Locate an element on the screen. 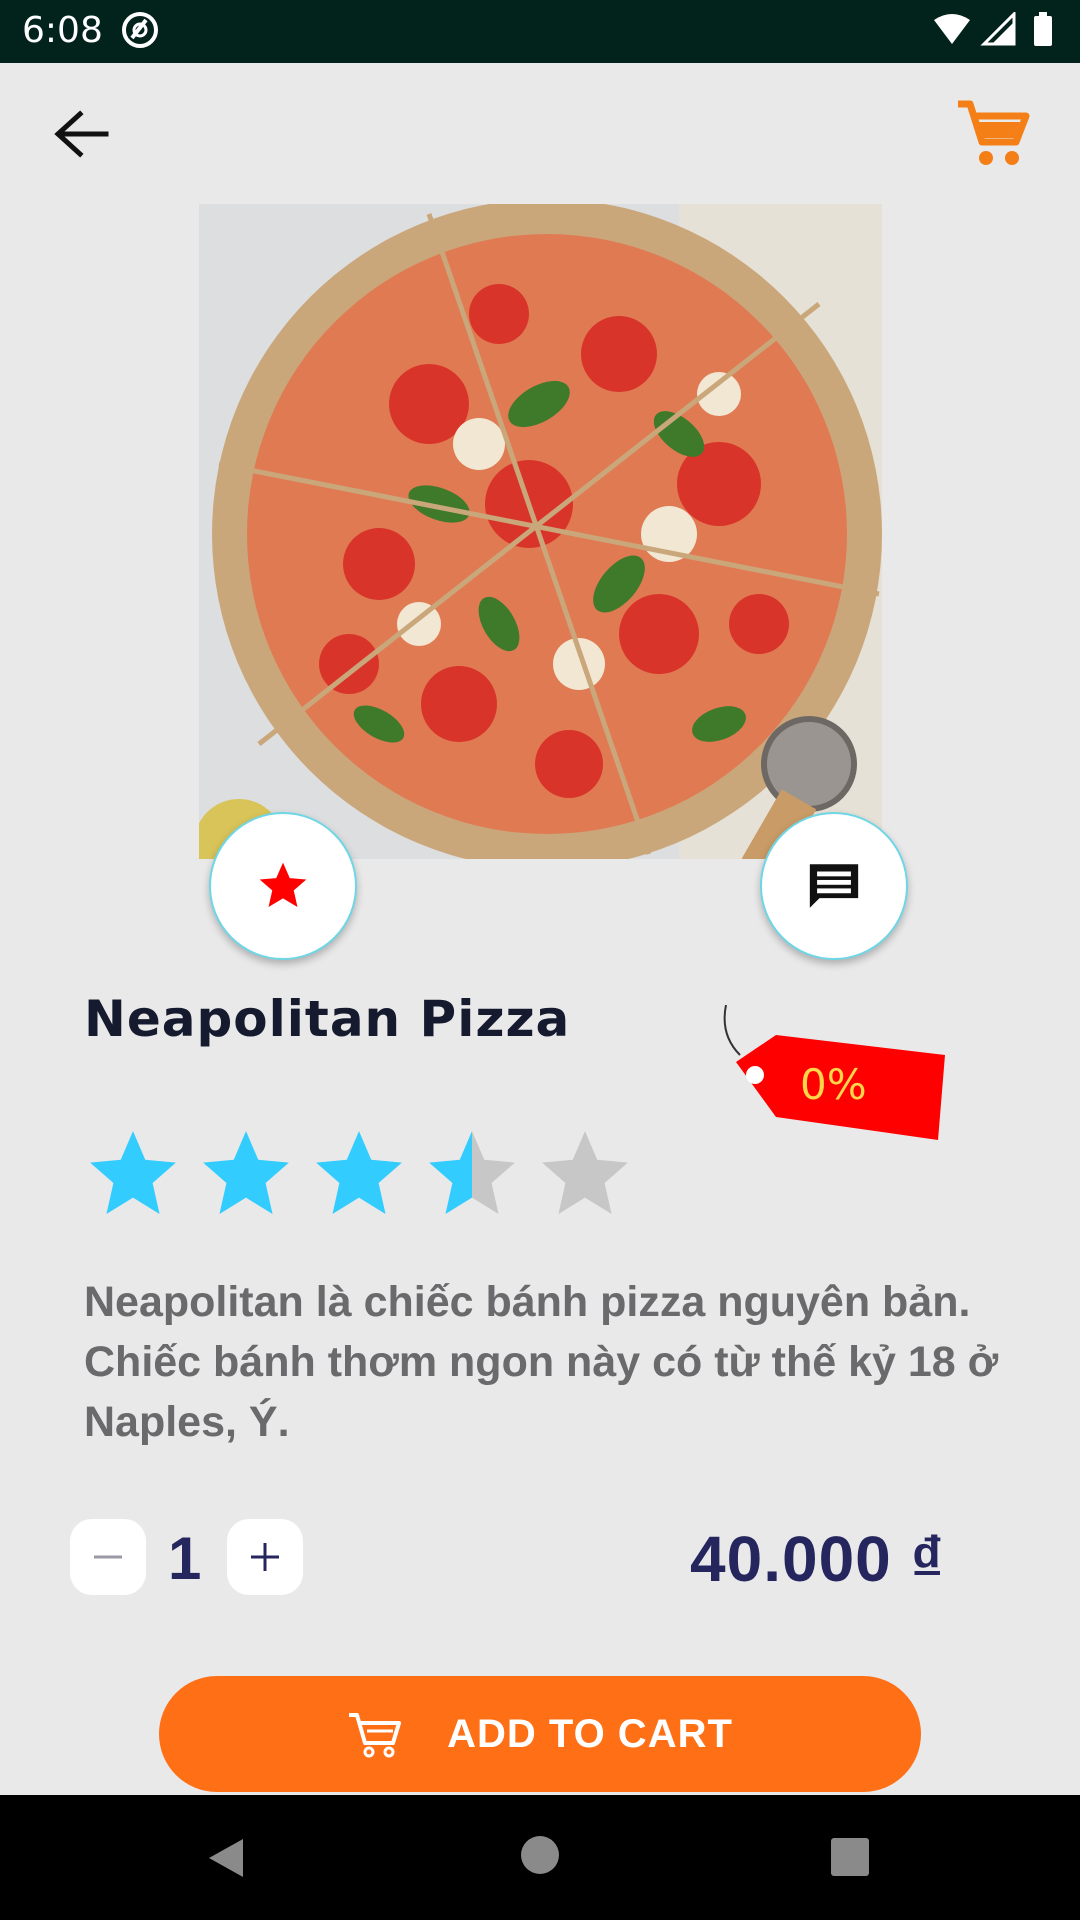 This screenshot has width=1080, height=1920. minus-icon is located at coordinates (108, 1557).